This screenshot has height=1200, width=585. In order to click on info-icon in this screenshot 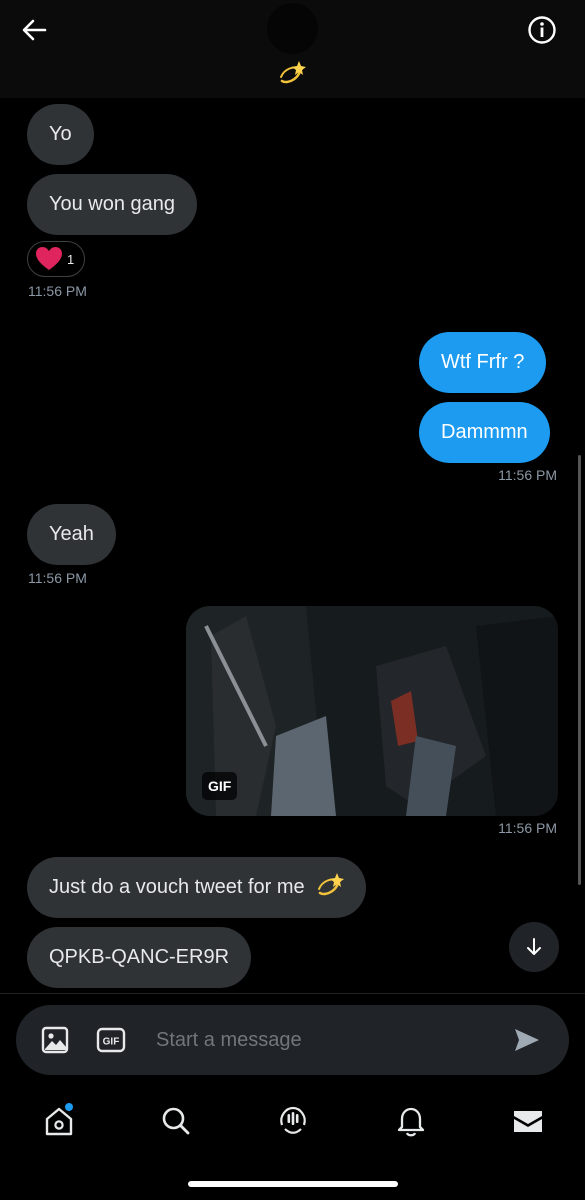, I will do `click(542, 30)`.